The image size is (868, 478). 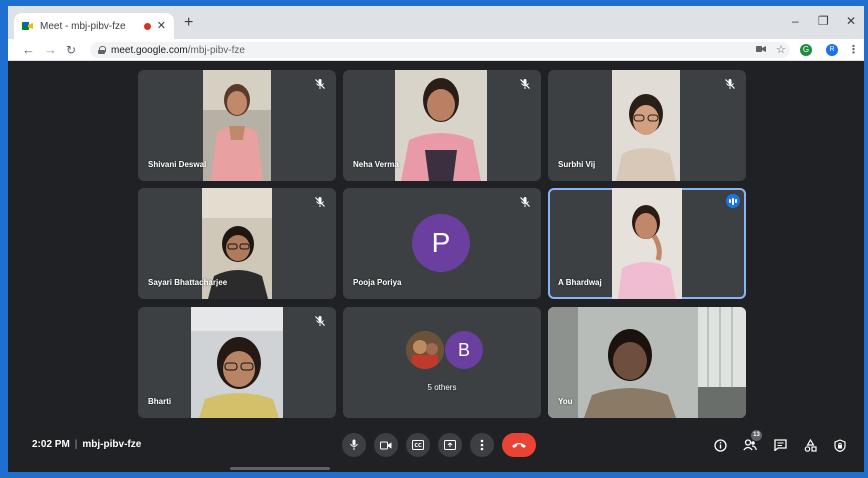 What do you see at coordinates (147, 26) in the screenshot?
I see `recording-indicator-icon` at bounding box center [147, 26].